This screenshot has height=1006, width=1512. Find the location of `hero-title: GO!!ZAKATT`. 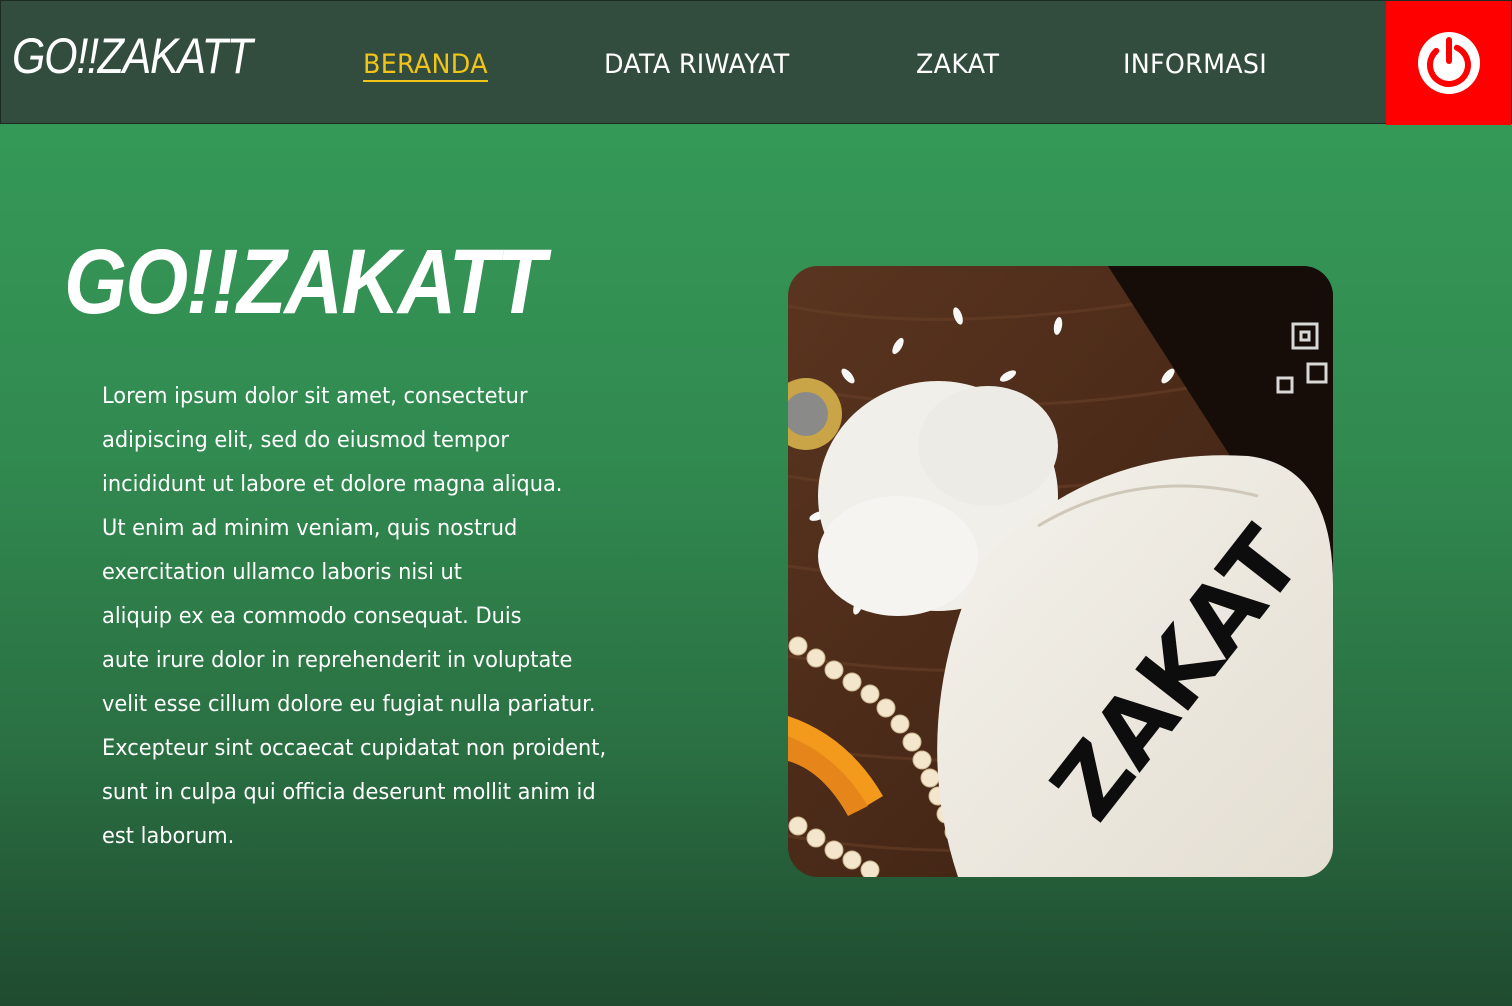

hero-title: GO!!ZAKATT is located at coordinates (305, 282).